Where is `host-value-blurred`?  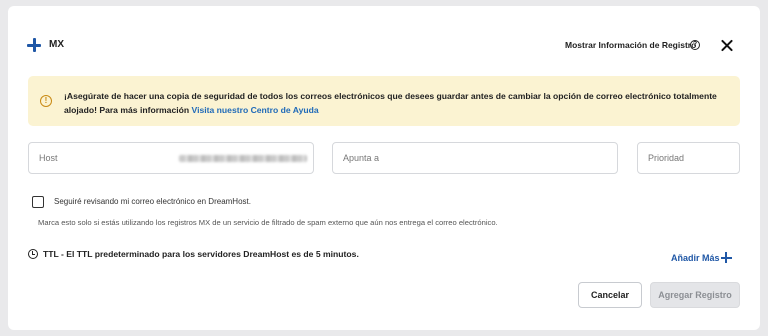
host-value-blurred is located at coordinates (243, 158).